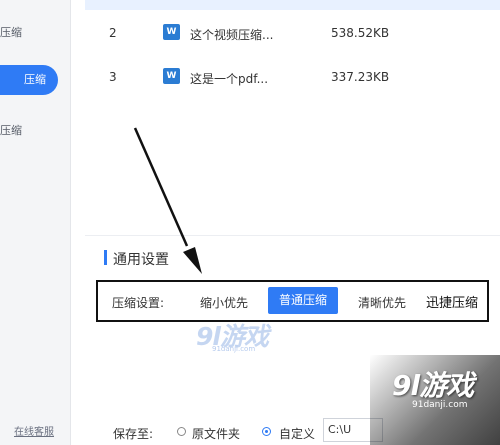  What do you see at coordinates (113, 77) in the screenshot?
I see `file-index: 3` at bounding box center [113, 77].